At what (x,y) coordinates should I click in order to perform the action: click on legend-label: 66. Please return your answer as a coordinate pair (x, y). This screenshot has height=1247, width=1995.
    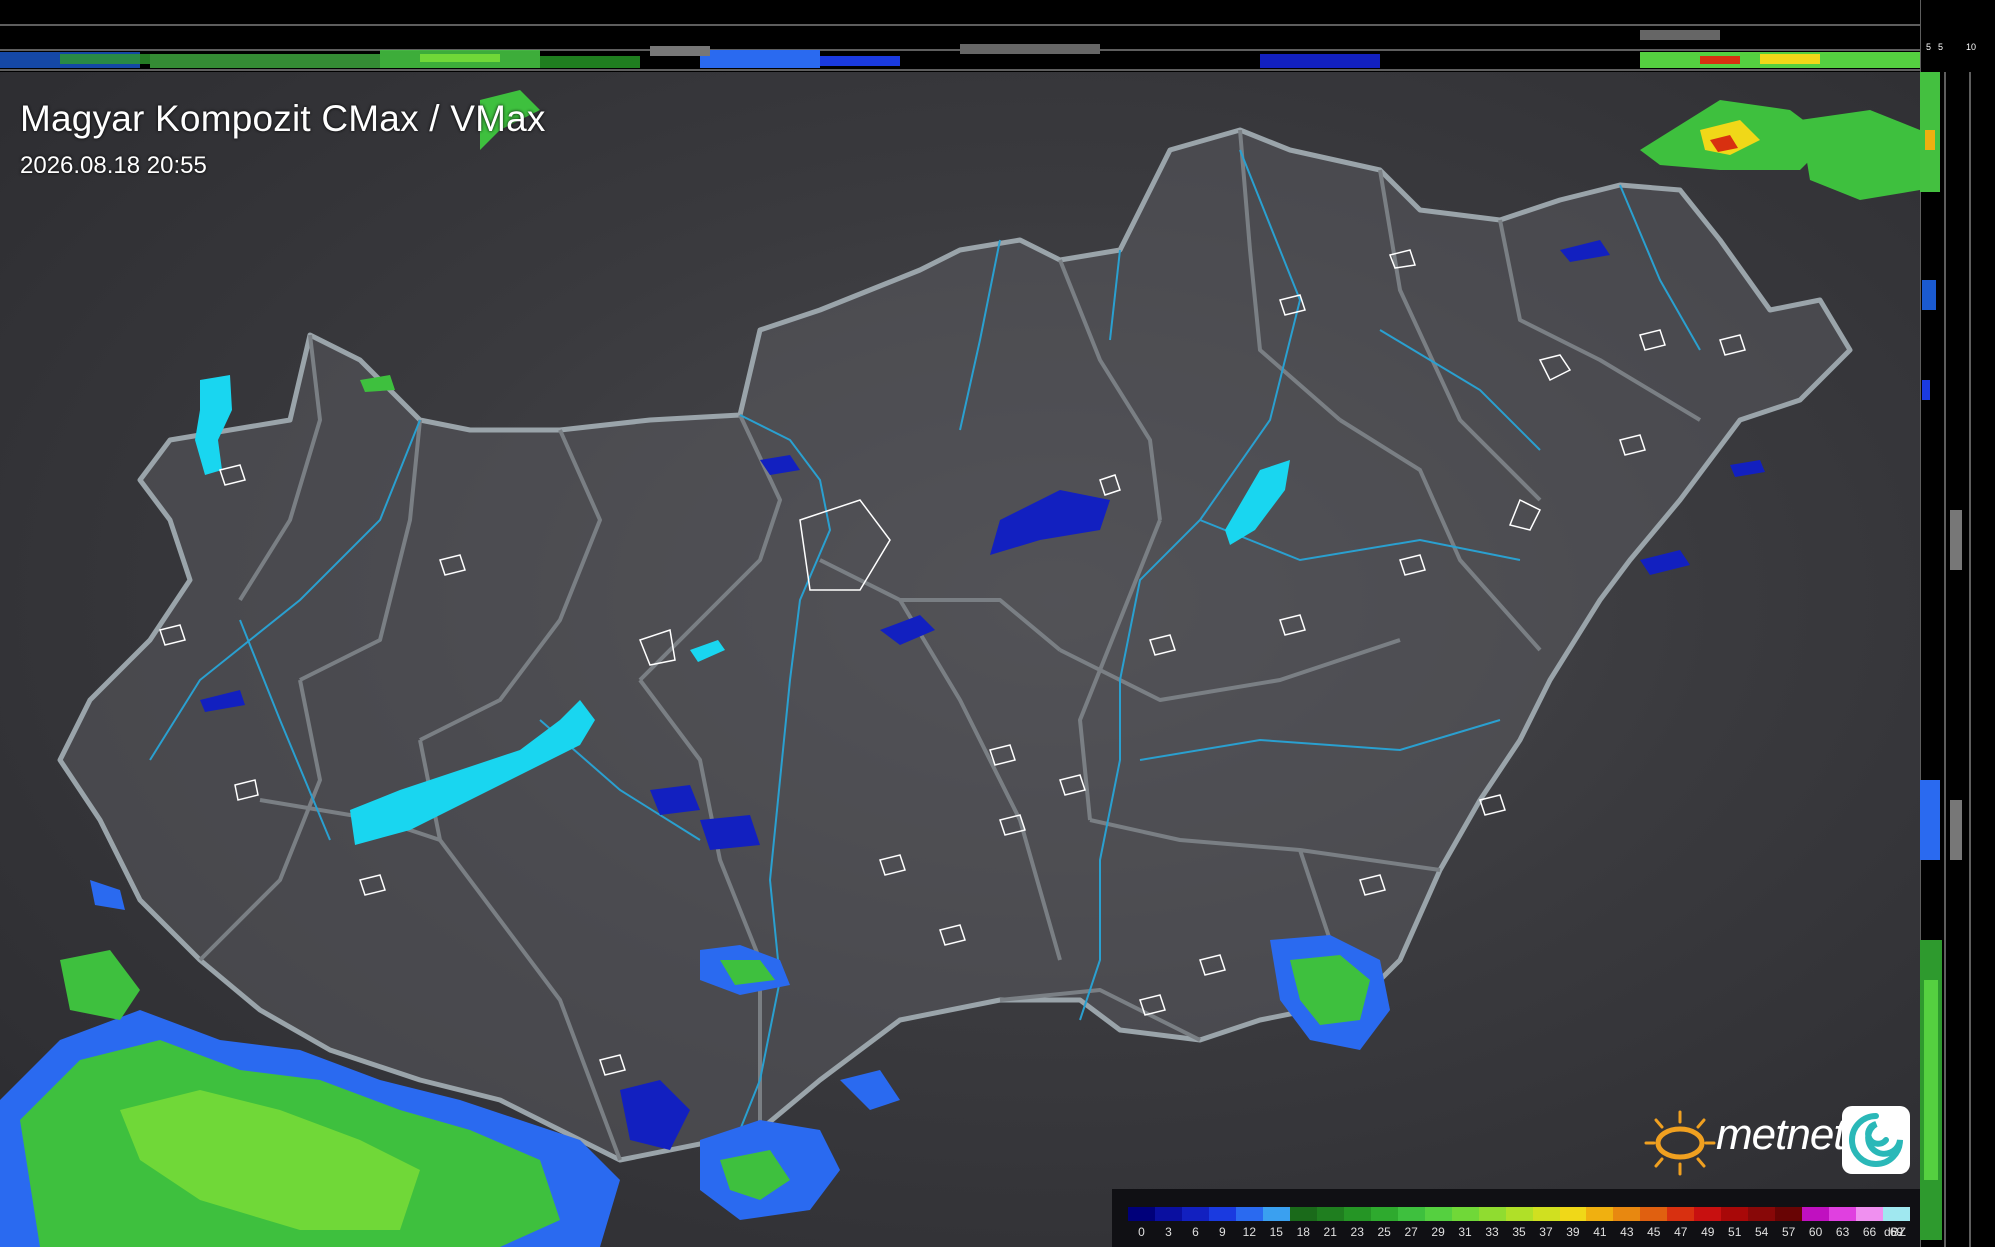
    Looking at the image, I should click on (1869, 1232).